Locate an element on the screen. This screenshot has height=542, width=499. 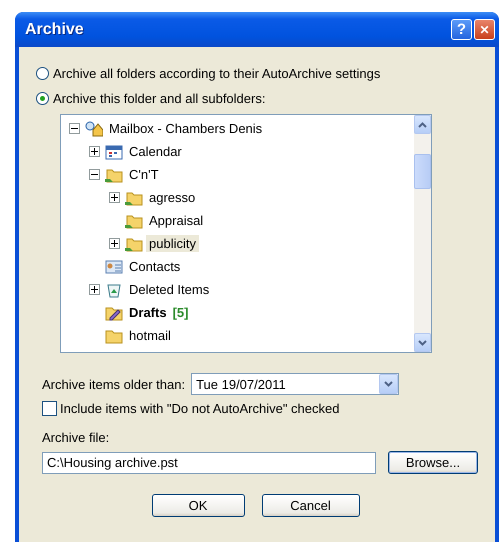
folder-name: Drafts [5] is located at coordinates (159, 312).